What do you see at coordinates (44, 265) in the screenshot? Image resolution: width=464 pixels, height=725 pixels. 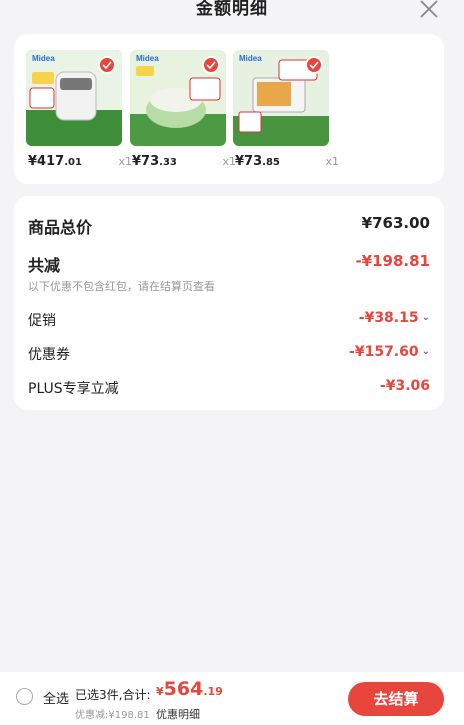 I see `total-reduction-label: 共减` at bounding box center [44, 265].